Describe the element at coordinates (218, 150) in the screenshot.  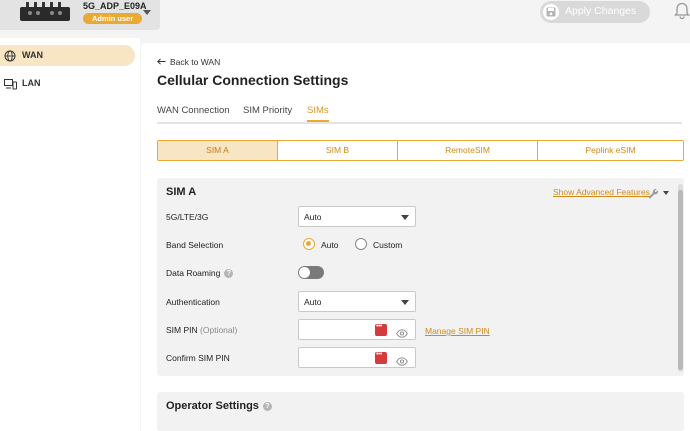
I see `sim-tab-sim-a: SIM A` at that location.